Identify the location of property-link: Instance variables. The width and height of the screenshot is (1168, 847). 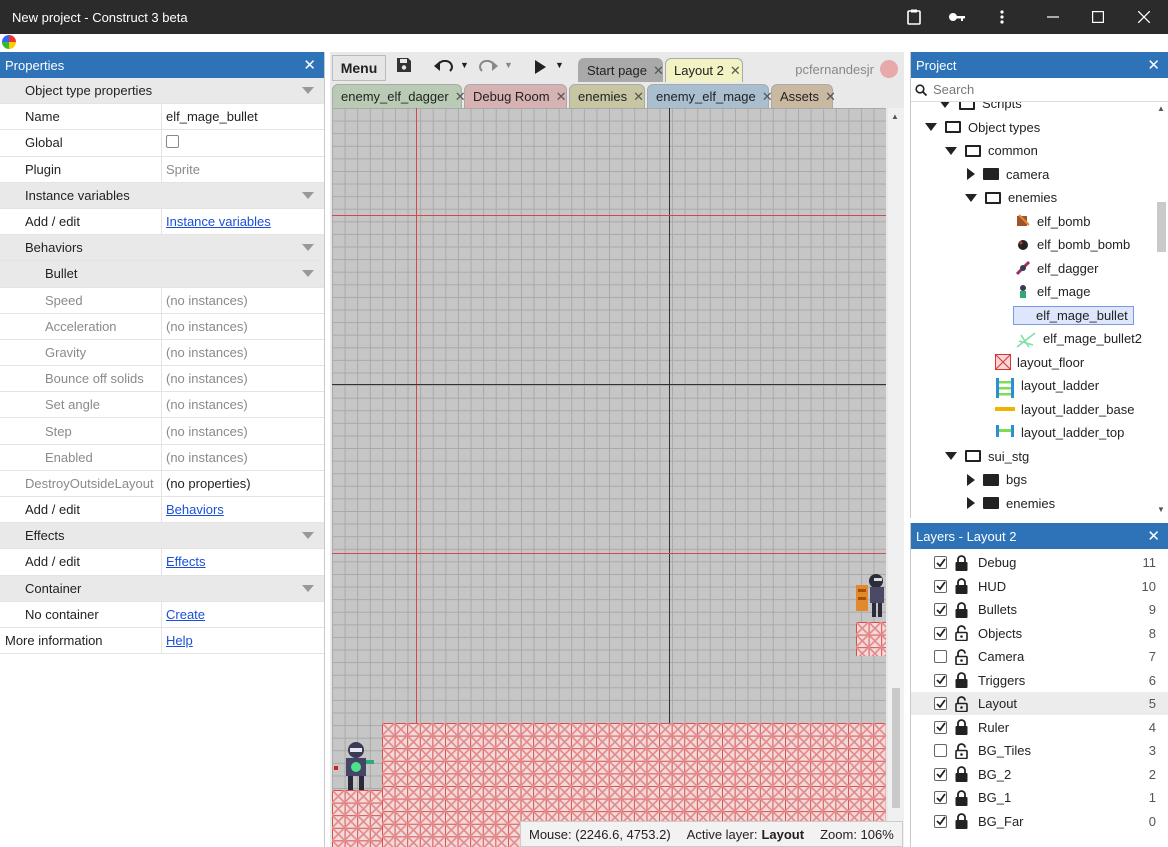
(218, 221).